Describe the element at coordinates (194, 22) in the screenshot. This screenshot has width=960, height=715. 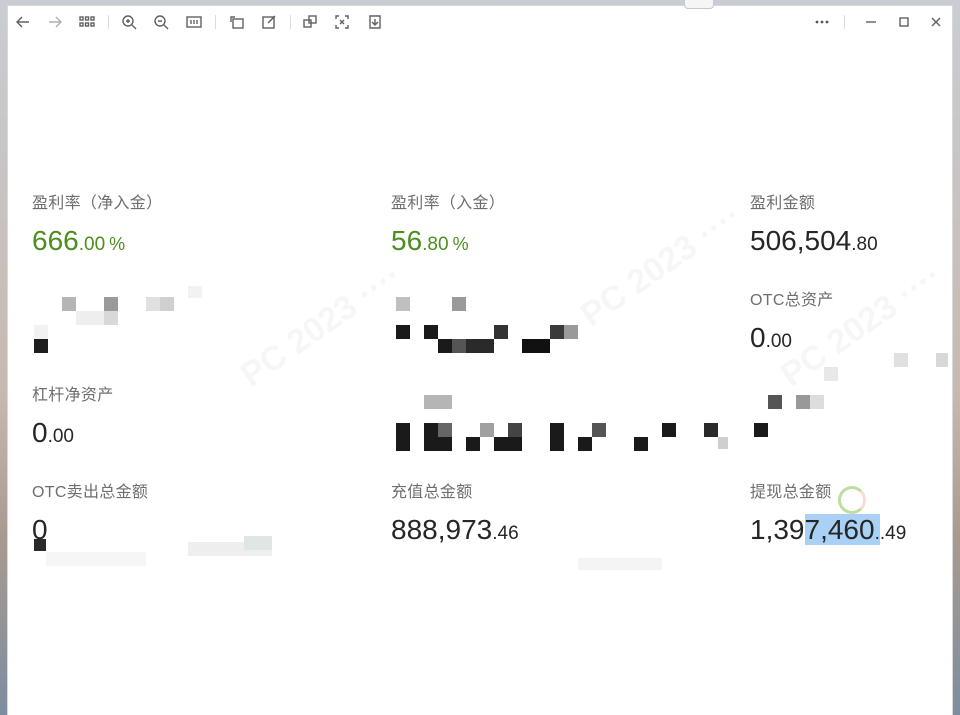
I see `fit-width-icon` at that location.